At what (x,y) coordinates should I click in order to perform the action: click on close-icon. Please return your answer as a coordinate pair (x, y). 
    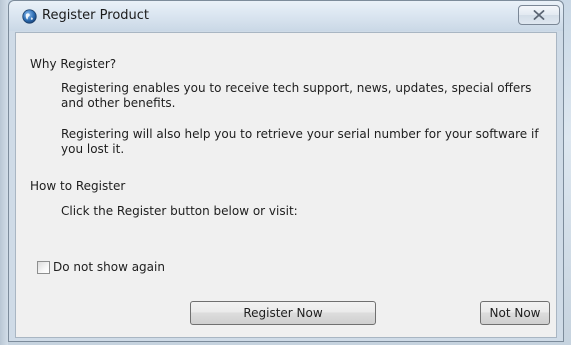
    Looking at the image, I should click on (539, 15).